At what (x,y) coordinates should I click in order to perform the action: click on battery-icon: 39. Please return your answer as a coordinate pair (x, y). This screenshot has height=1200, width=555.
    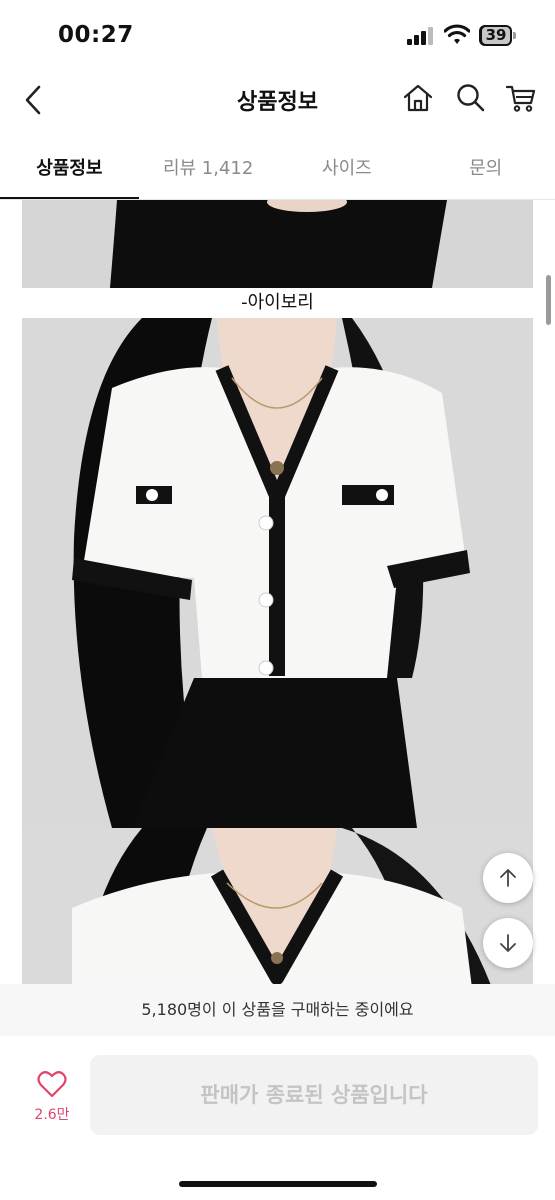
    Looking at the image, I should click on (497, 35).